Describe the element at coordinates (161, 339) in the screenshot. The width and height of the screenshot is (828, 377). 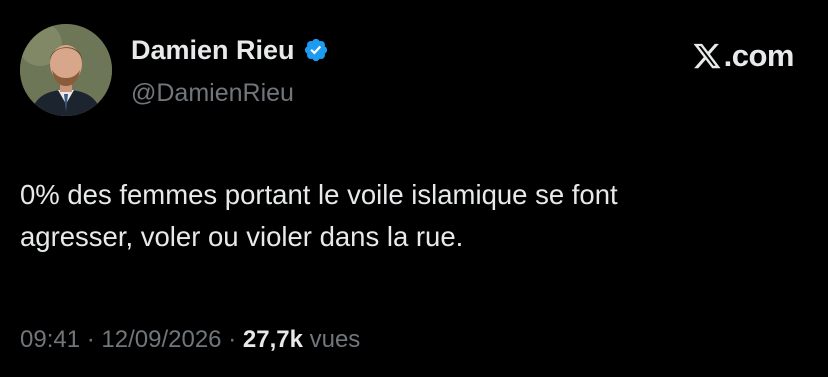
I see `tweet-date: 12/09/2026` at that location.